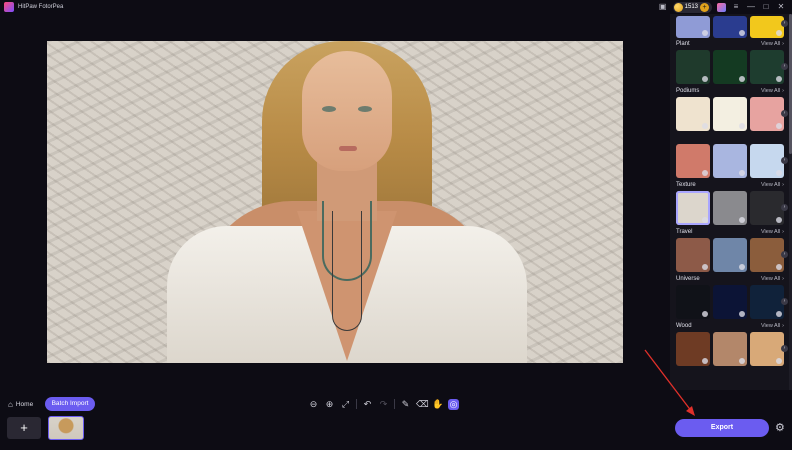 This screenshot has width=792, height=450. What do you see at coordinates (437, 404) in the screenshot?
I see `hand-icon: ✋` at bounding box center [437, 404].